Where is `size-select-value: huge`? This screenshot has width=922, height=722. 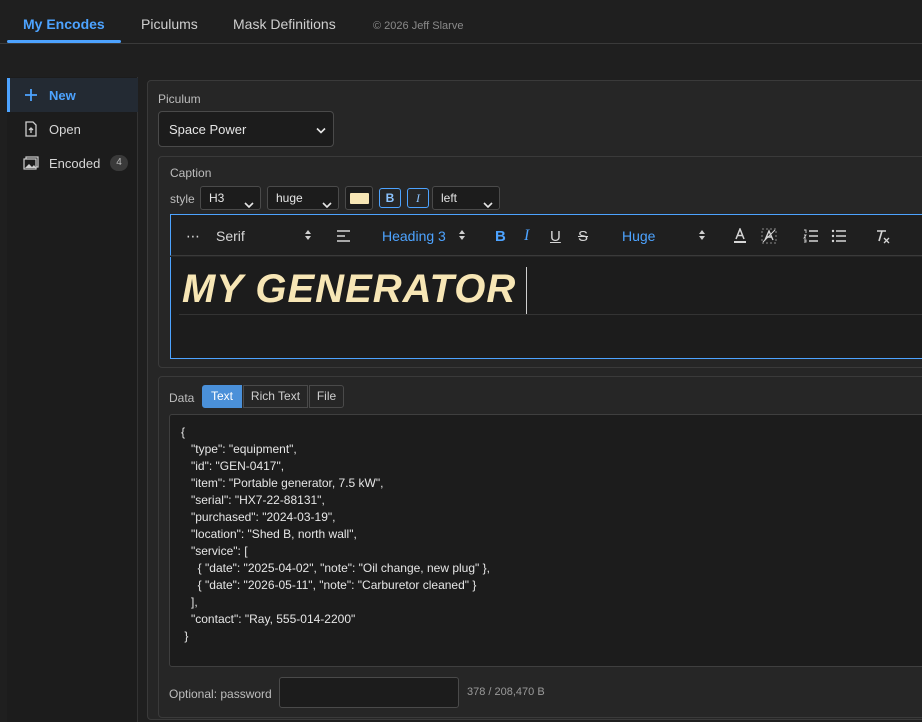
size-select-value: huge is located at coordinates (289, 198).